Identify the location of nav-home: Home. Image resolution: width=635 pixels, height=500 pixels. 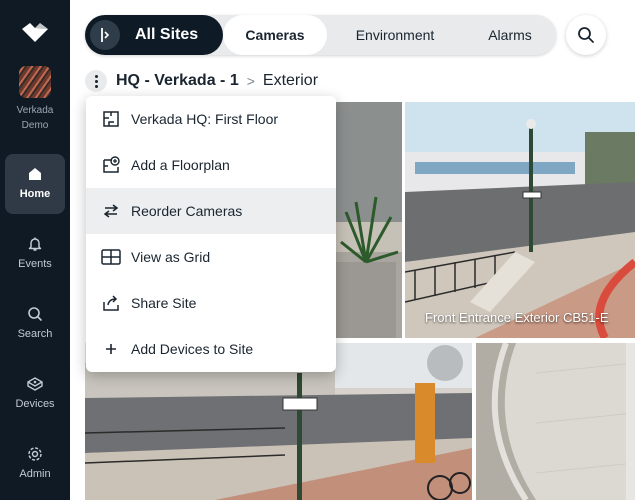
(35, 184).